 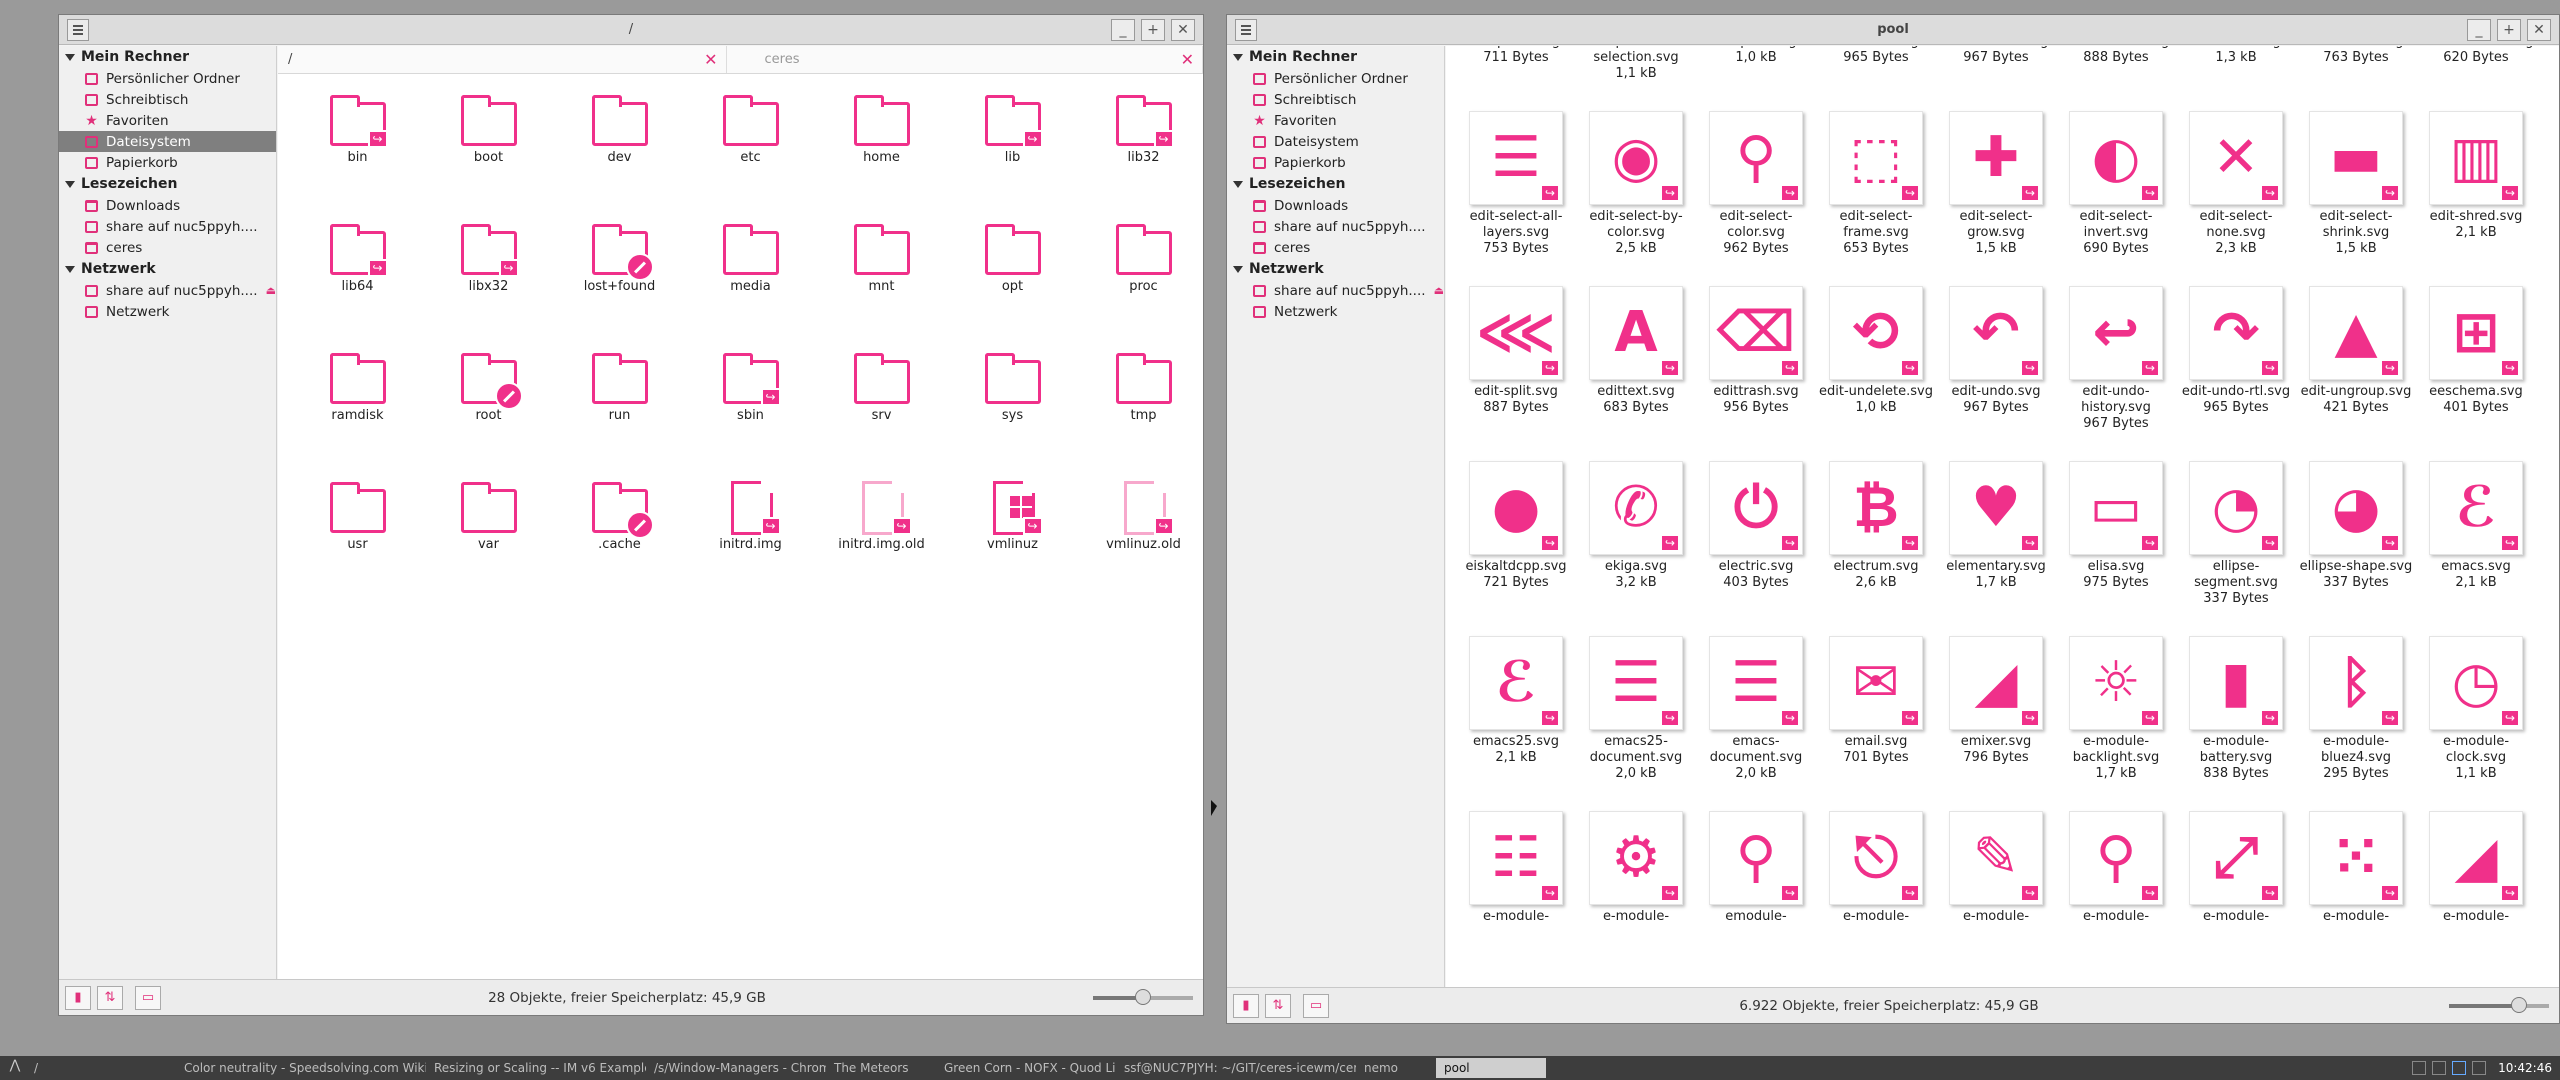 What do you see at coordinates (1876, 723) in the screenshot?
I see `file-item: ✉ ↪ email.svg 701 Bytes` at bounding box center [1876, 723].